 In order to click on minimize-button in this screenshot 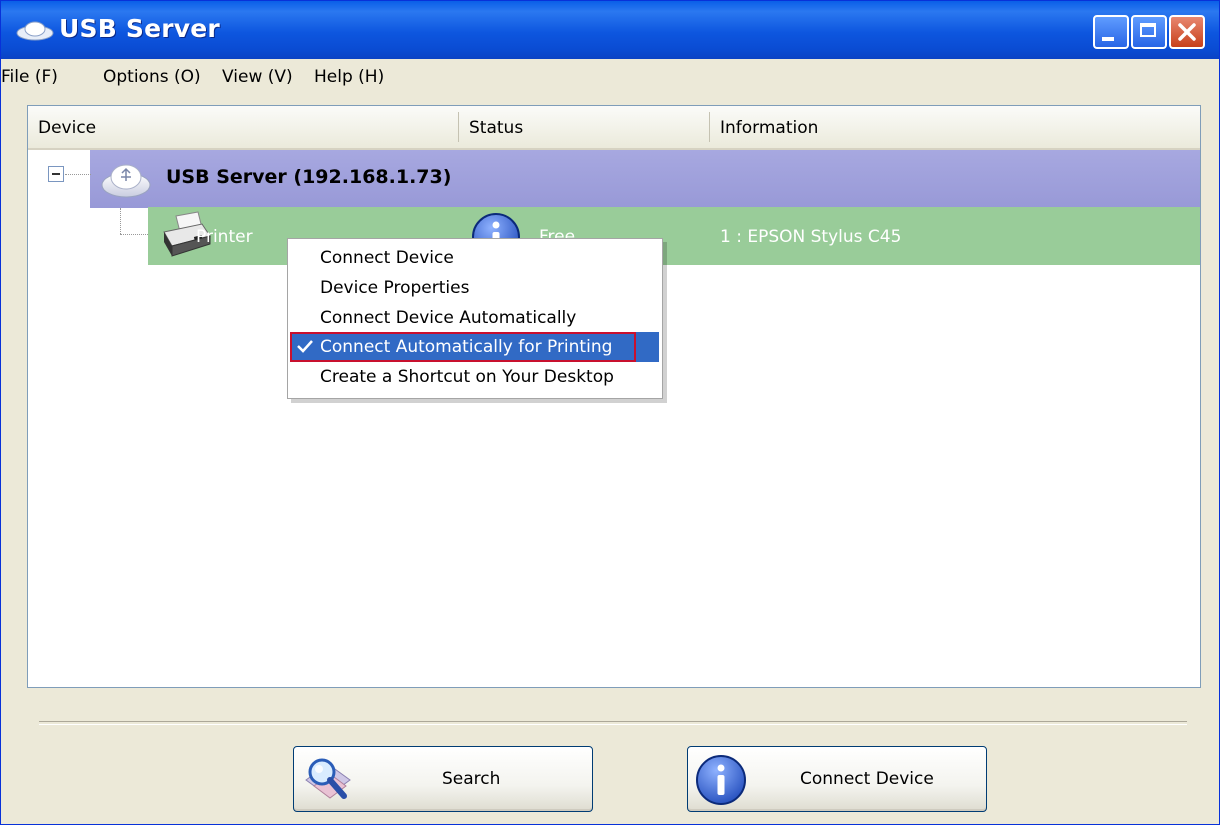, I will do `click(1111, 32)`.